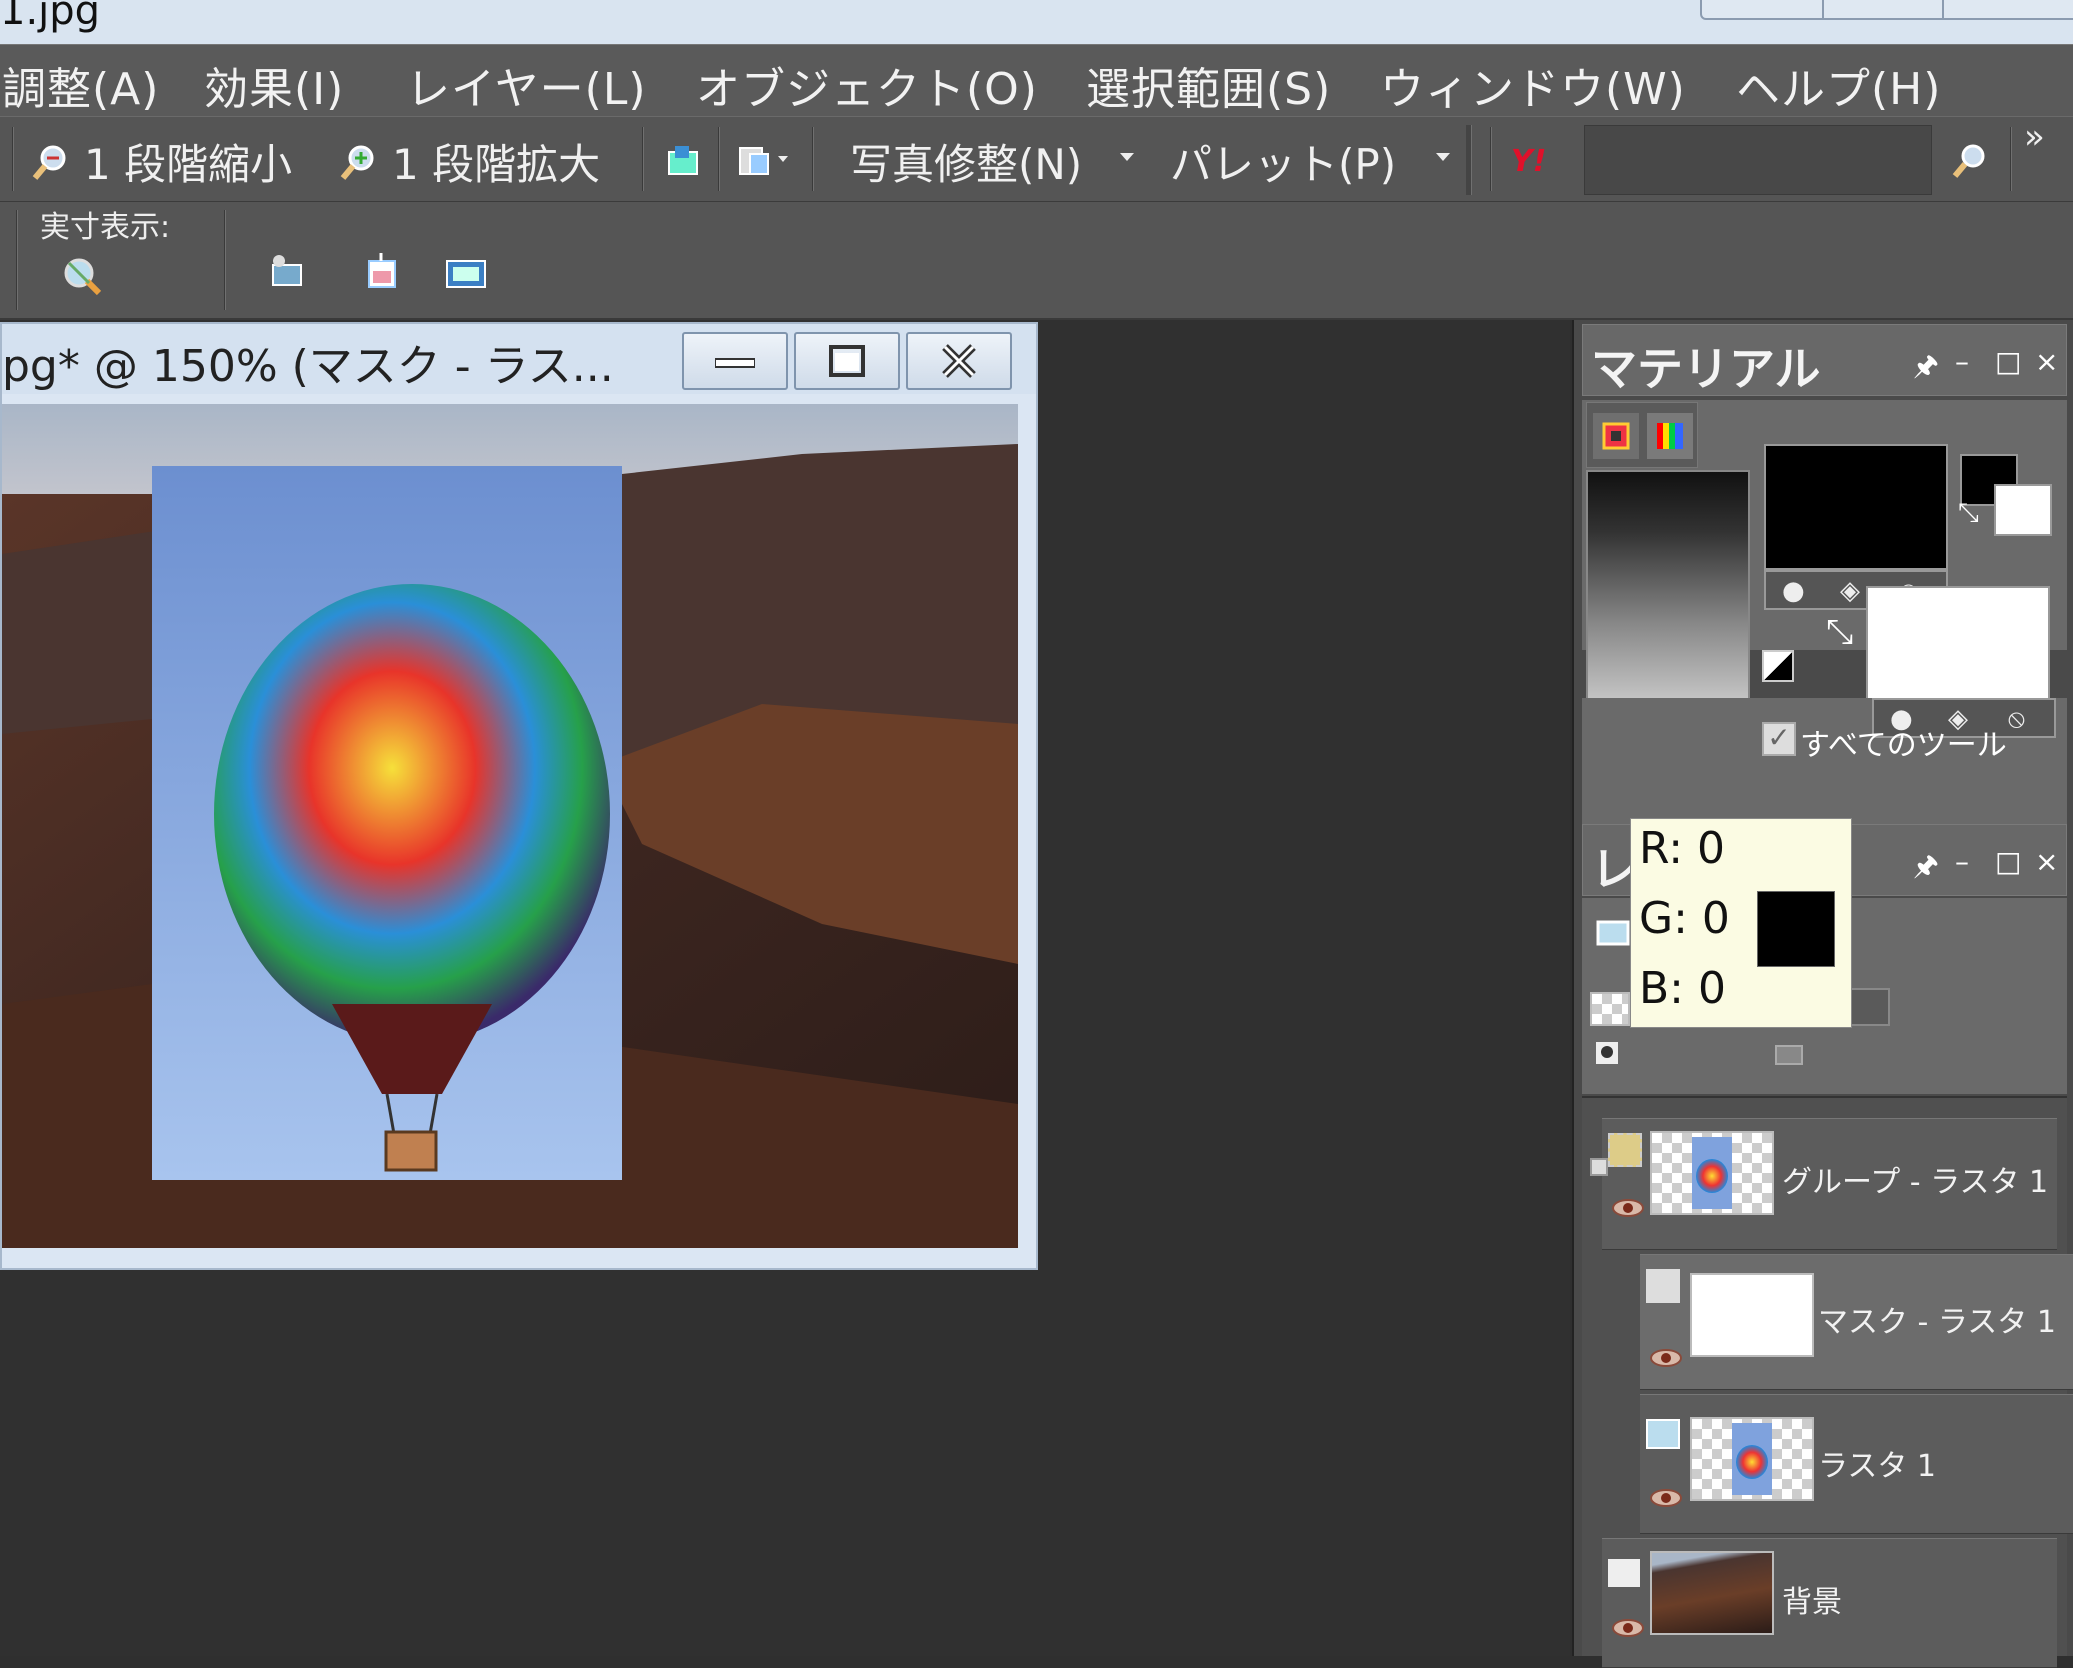 The width and height of the screenshot is (2073, 1668). I want to click on layer-group-icon, so click(1790, 1053).